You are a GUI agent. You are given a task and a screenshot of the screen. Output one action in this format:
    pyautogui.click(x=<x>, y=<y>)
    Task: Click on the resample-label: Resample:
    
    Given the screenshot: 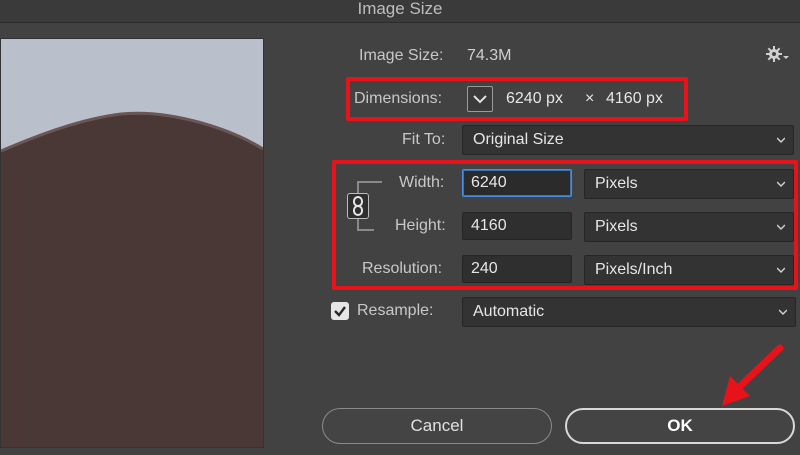 What is the action you would take?
    pyautogui.click(x=395, y=310)
    